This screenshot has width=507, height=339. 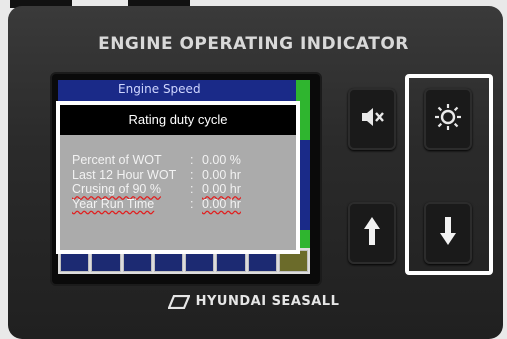 What do you see at coordinates (178, 120) in the screenshot?
I see `popup-title: Rating duty cycle` at bounding box center [178, 120].